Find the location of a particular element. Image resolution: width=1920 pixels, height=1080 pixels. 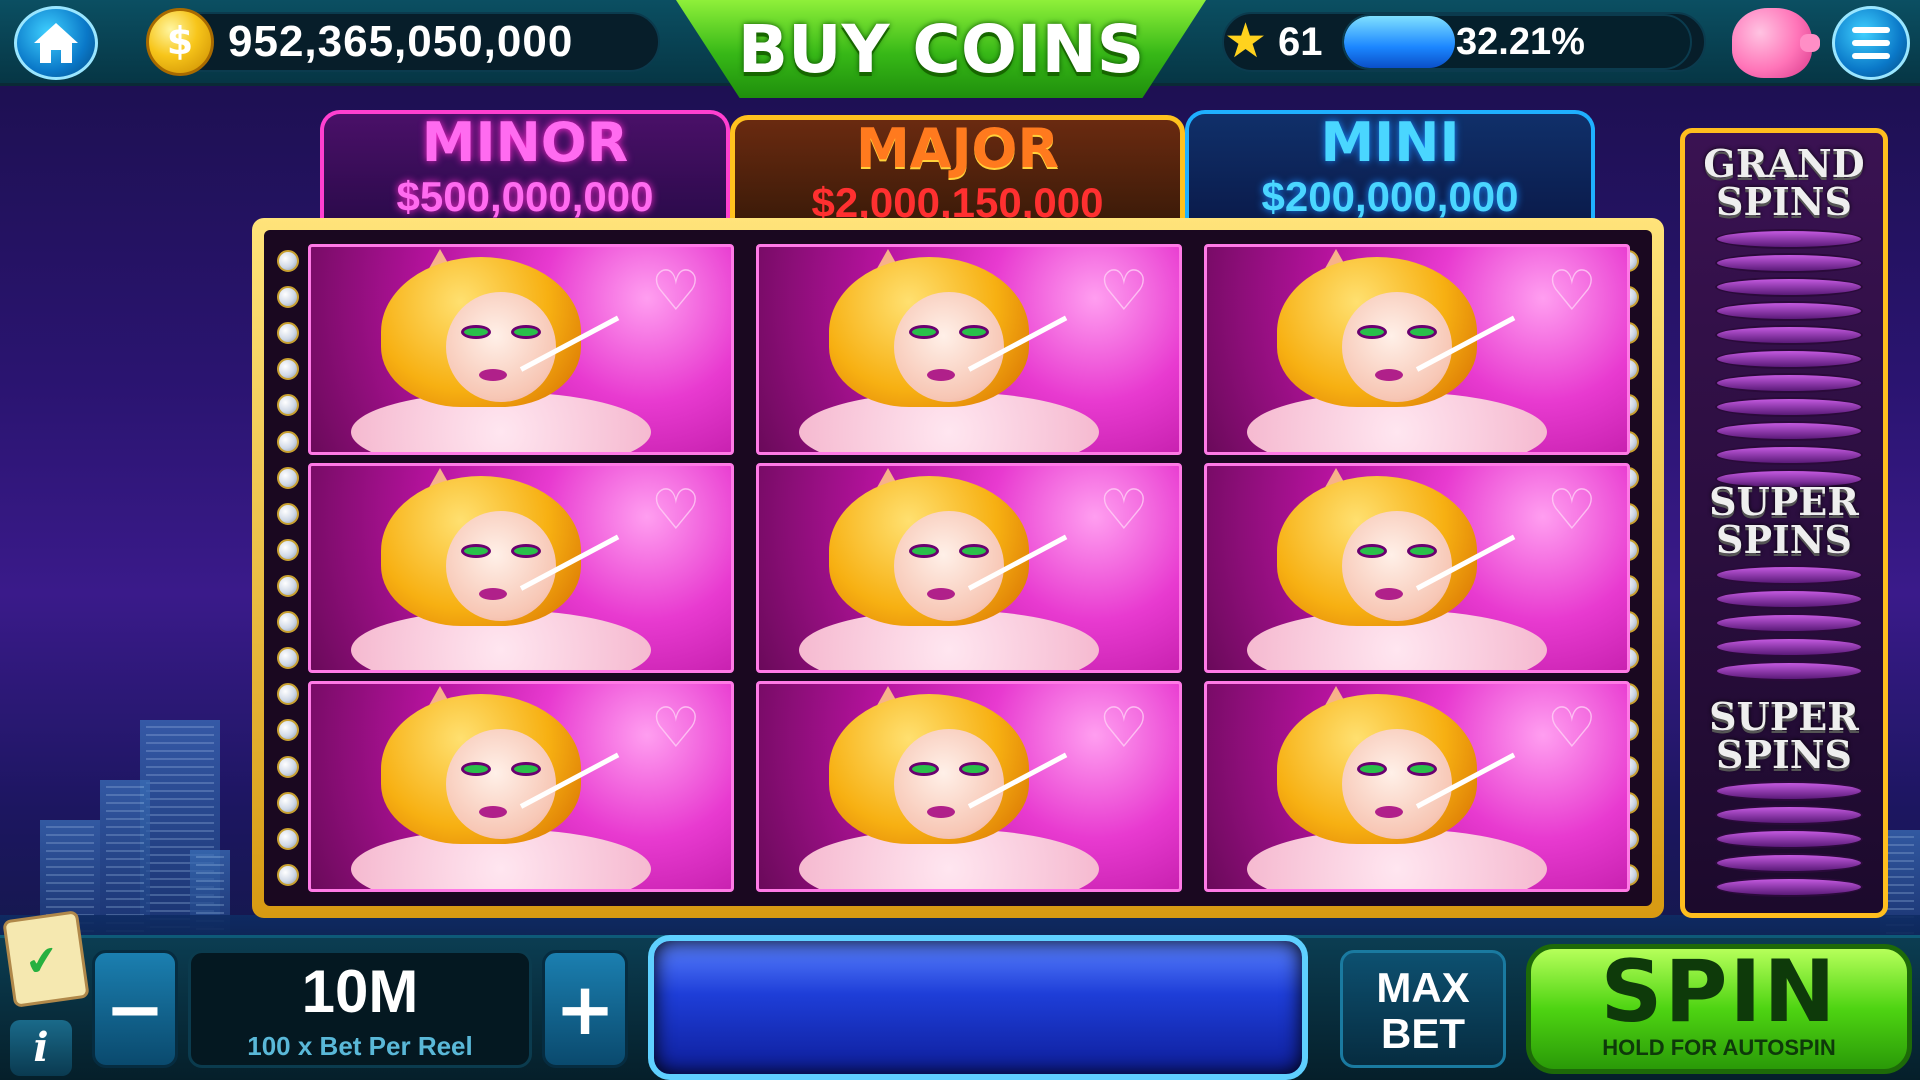

clipboard-check-icon is located at coordinates (46, 959).